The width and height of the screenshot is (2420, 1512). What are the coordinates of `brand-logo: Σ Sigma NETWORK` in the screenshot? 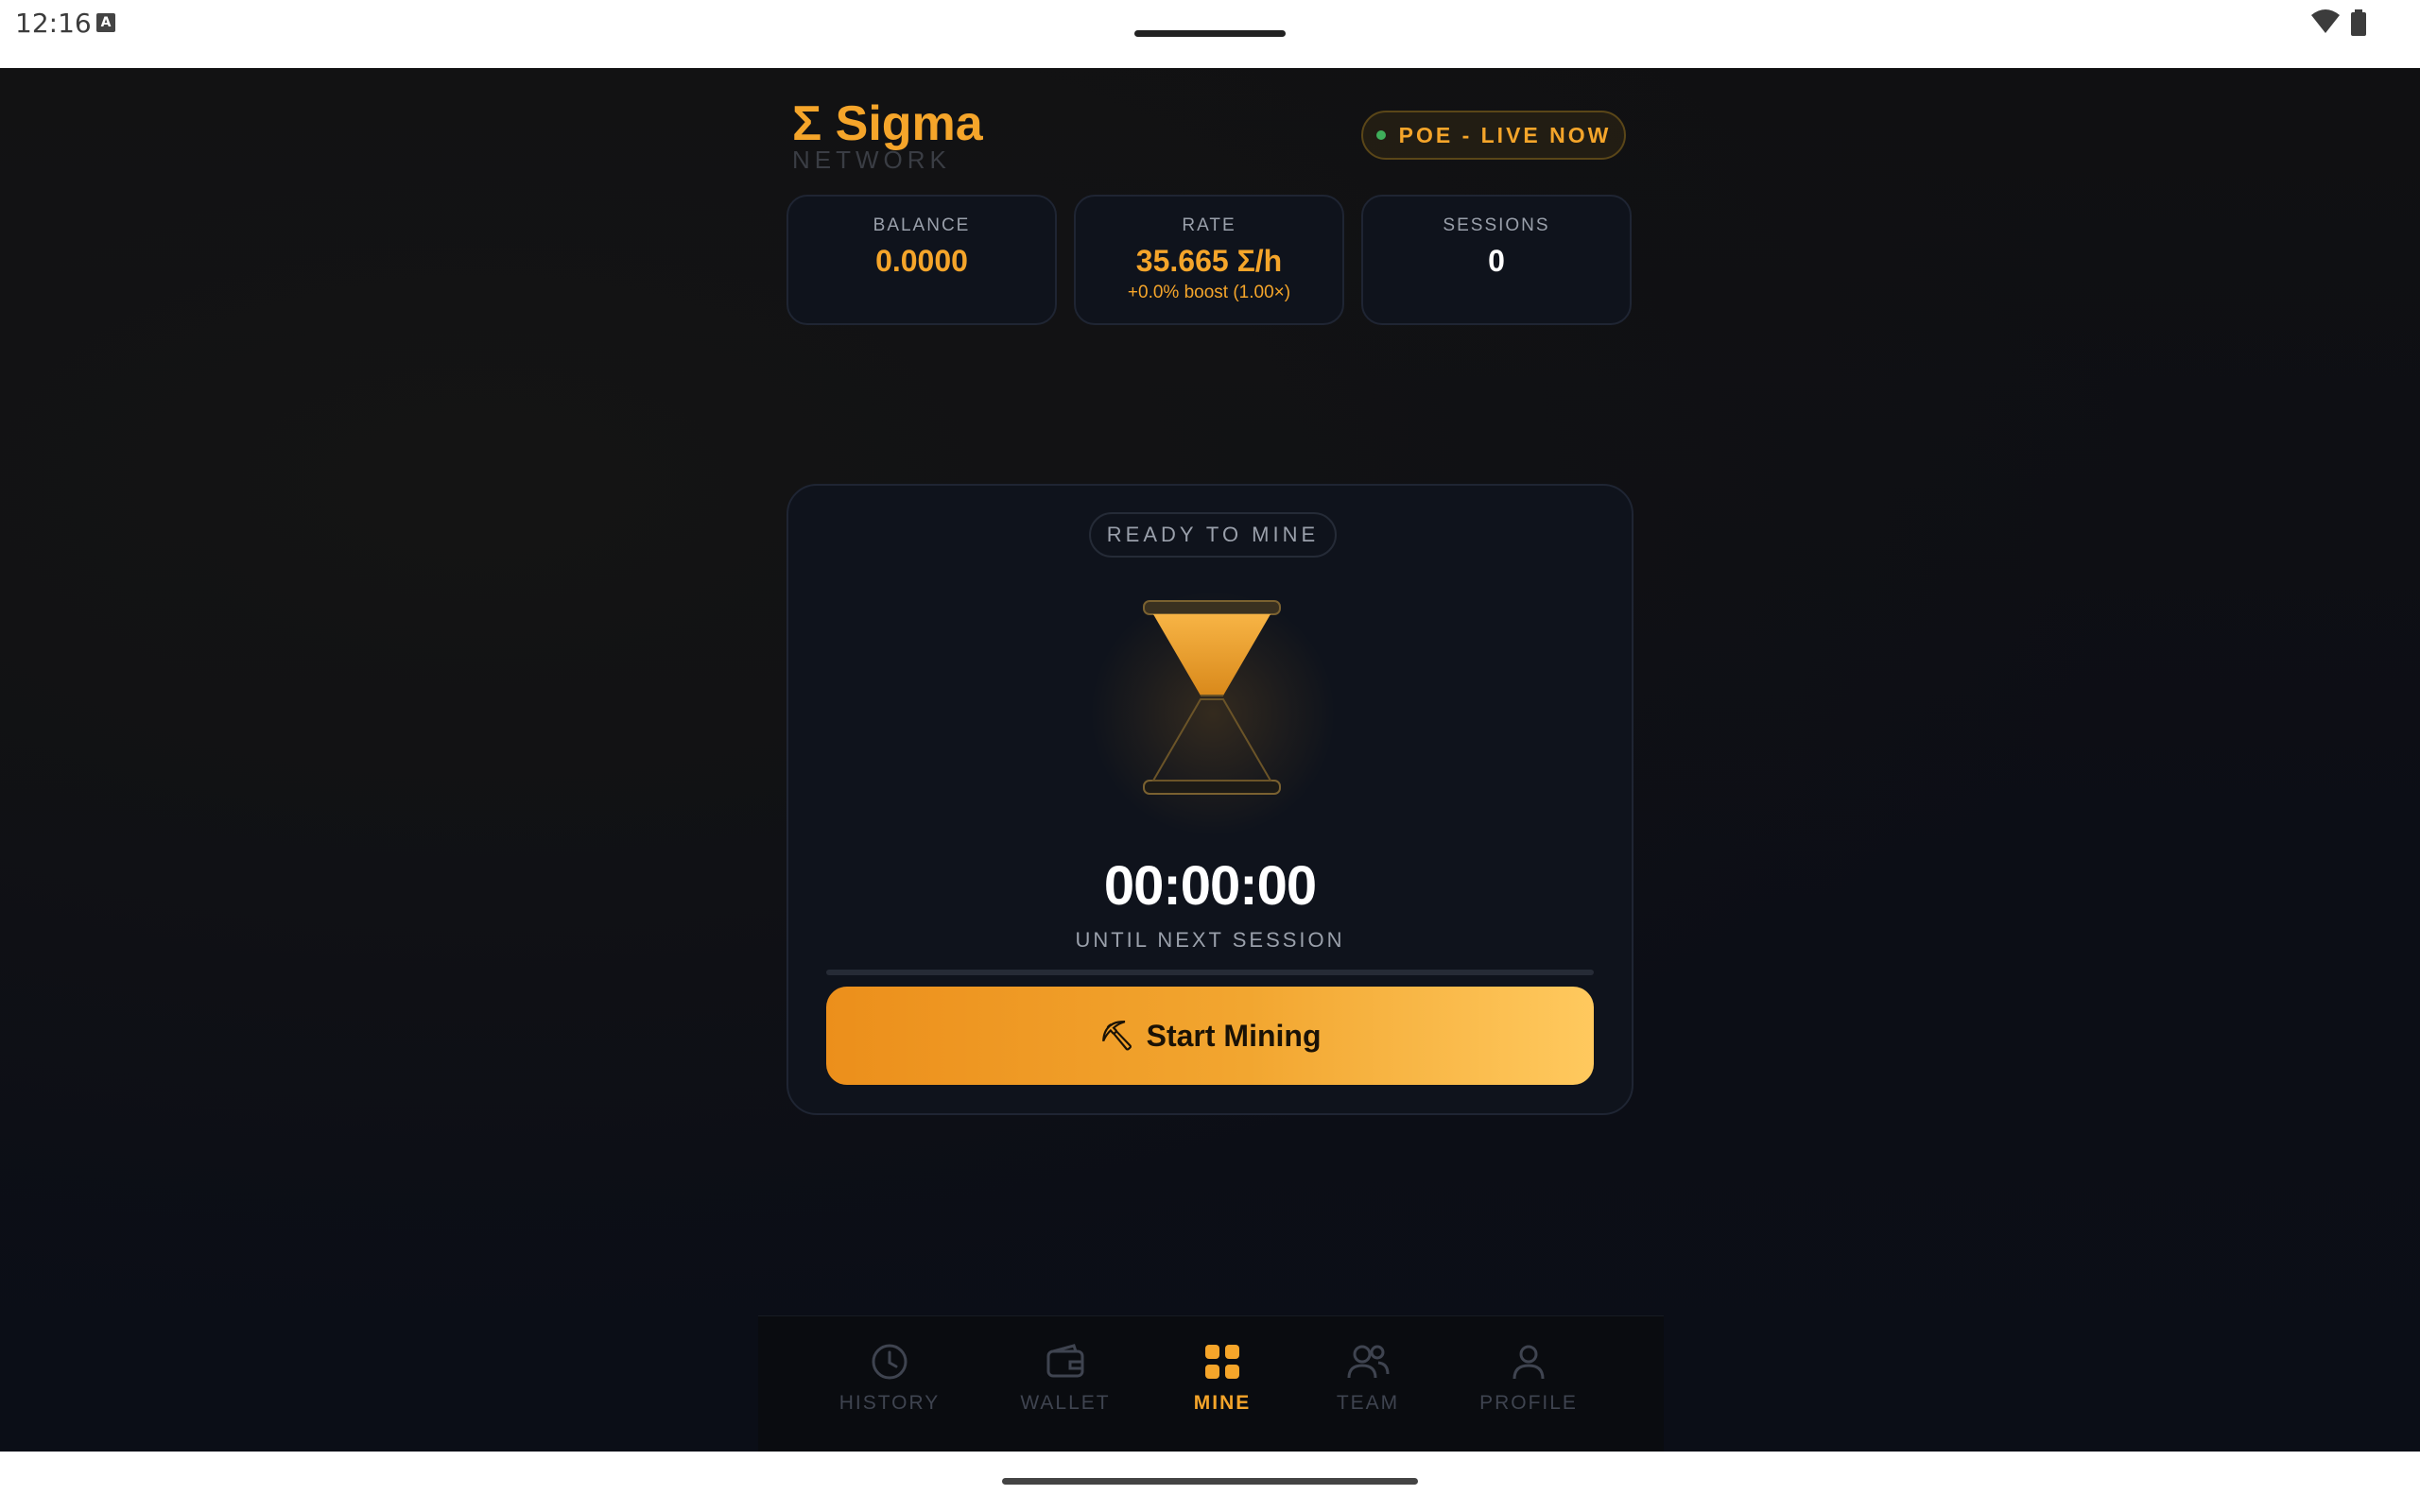 It's located at (888, 134).